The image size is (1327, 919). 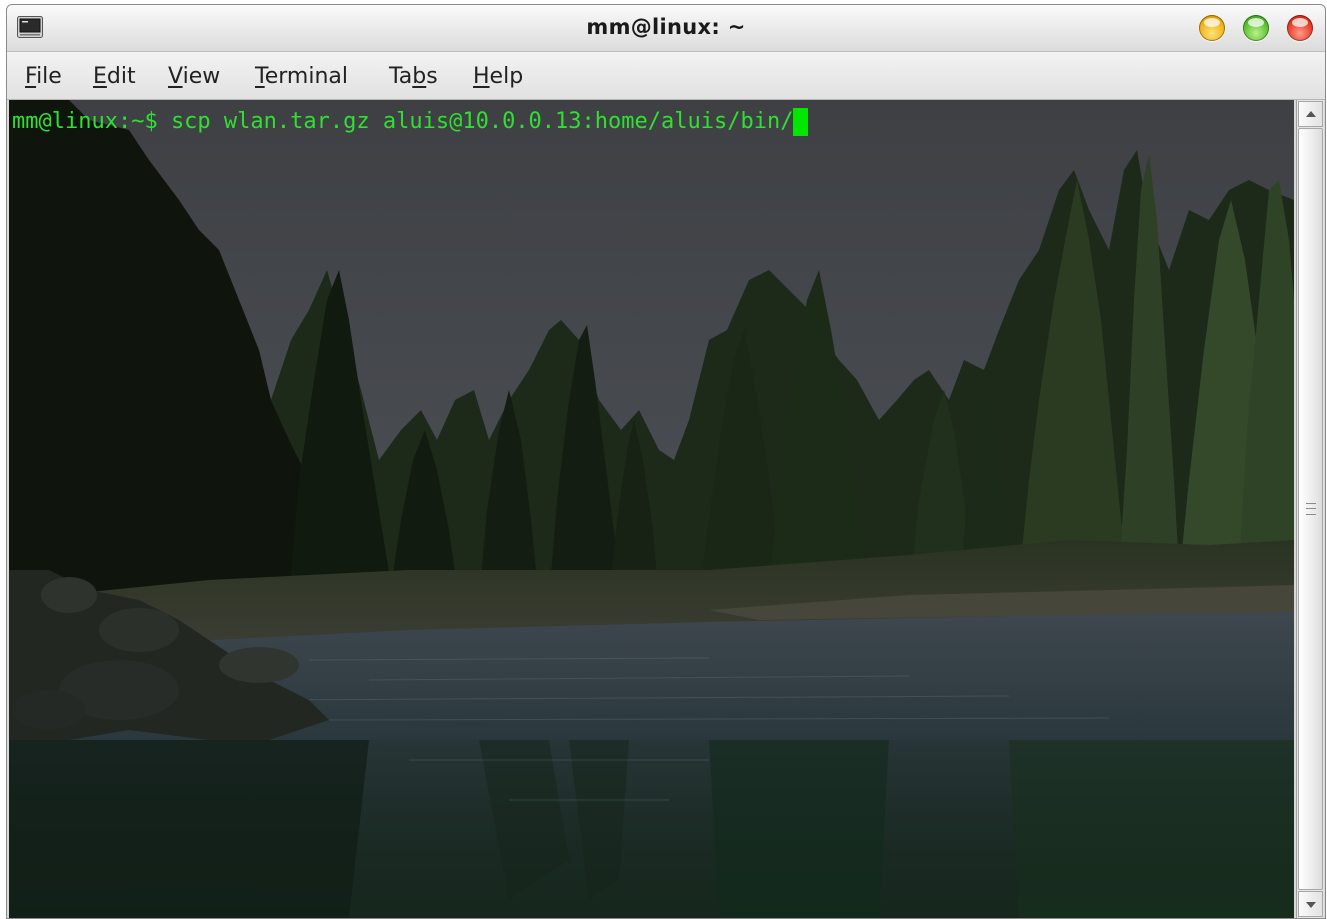 I want to click on menu-help-accel: H, so click(x=481, y=76).